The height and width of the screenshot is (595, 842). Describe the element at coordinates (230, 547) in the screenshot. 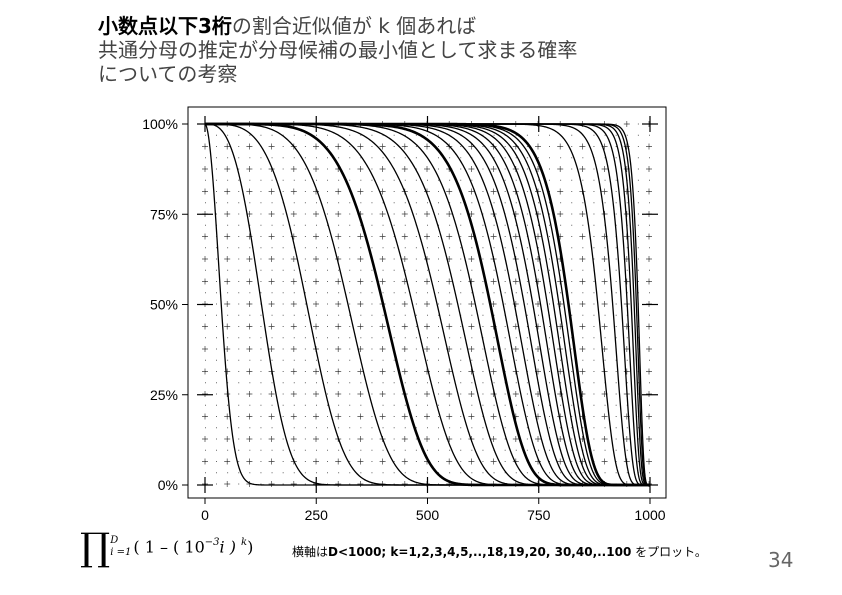

I see `formula-body-right: i )` at that location.